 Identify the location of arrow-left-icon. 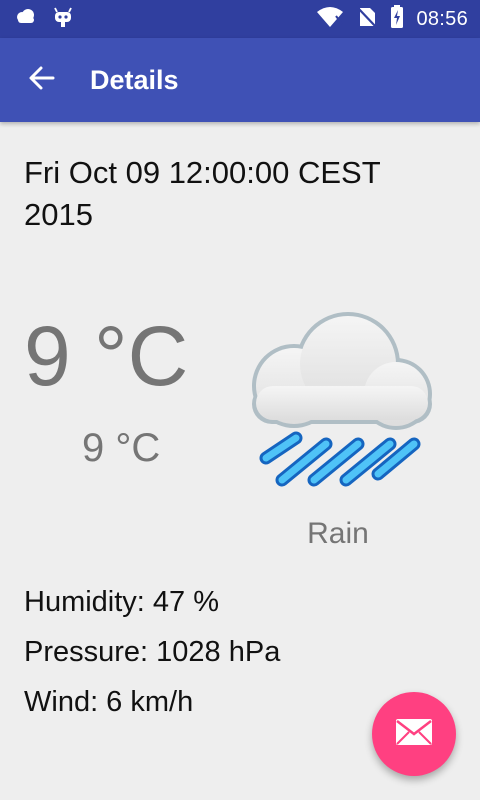
(42, 80).